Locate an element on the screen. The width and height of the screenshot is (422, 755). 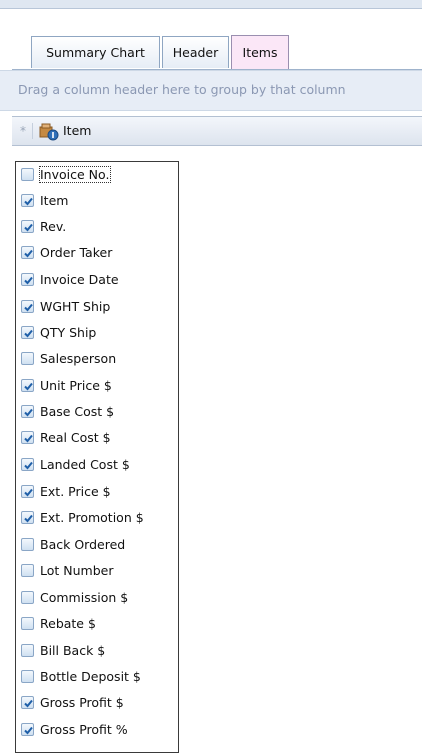
menu-item-ext-promotion: Ext. Promotion $ is located at coordinates (97, 517).